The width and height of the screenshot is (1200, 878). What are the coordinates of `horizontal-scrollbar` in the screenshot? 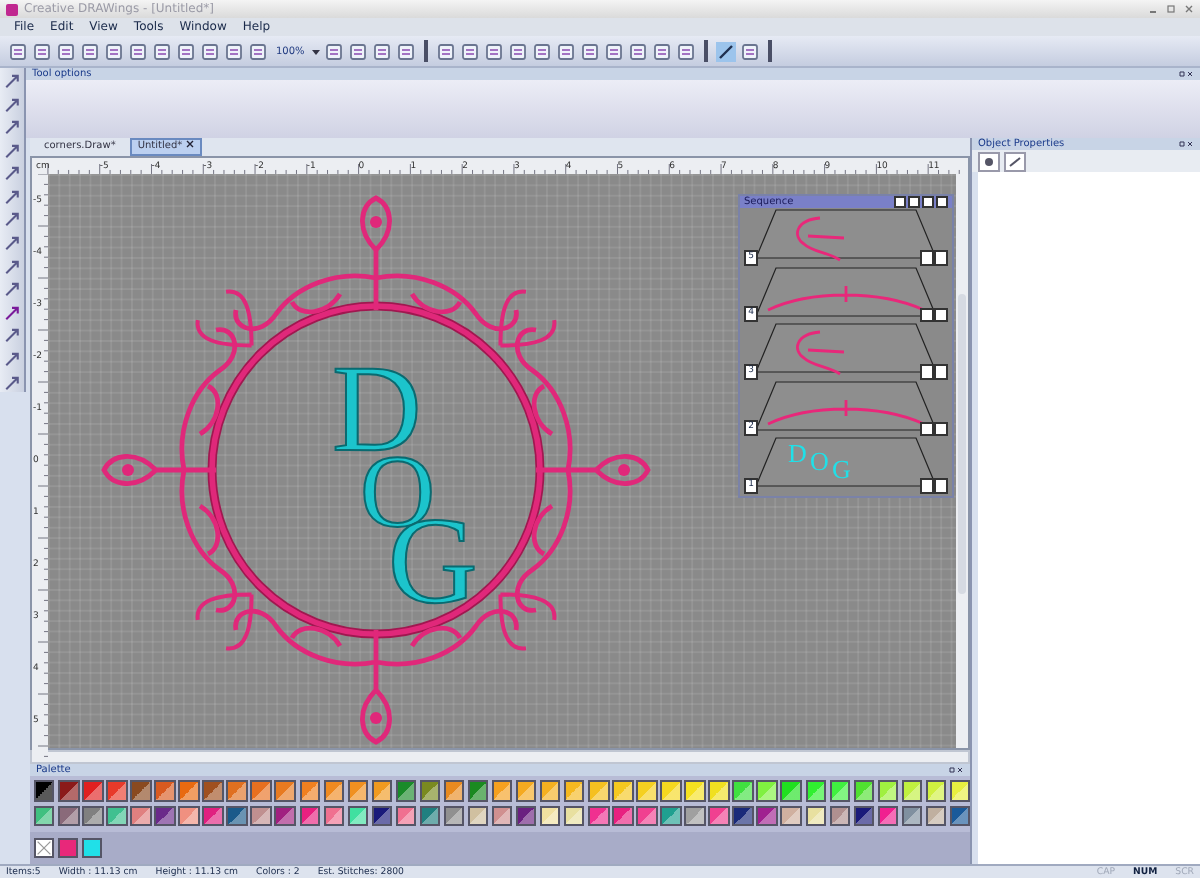 It's located at (500, 757).